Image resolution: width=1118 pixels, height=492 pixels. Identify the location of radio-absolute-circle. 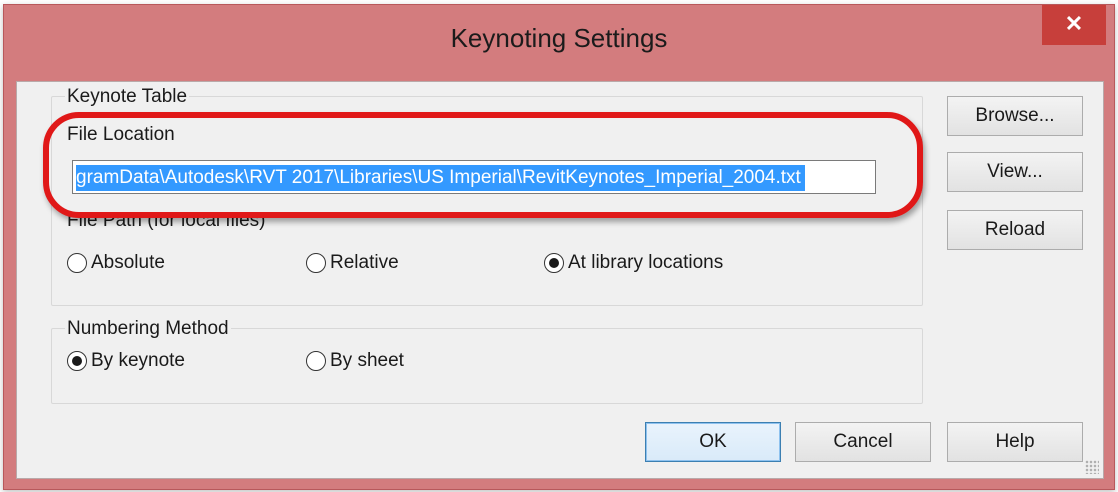
(77, 263).